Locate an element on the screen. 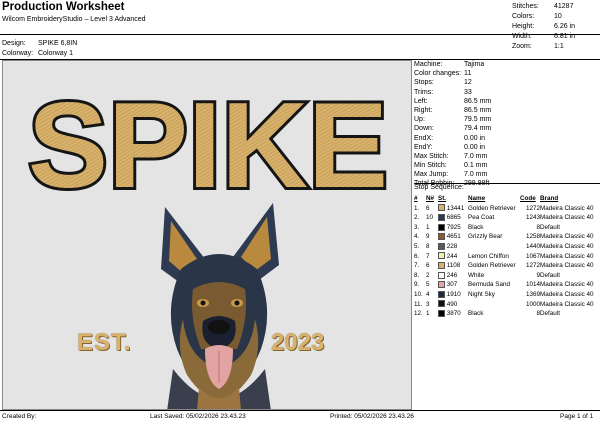  needle-number: 6 is located at coordinates (428, 208).